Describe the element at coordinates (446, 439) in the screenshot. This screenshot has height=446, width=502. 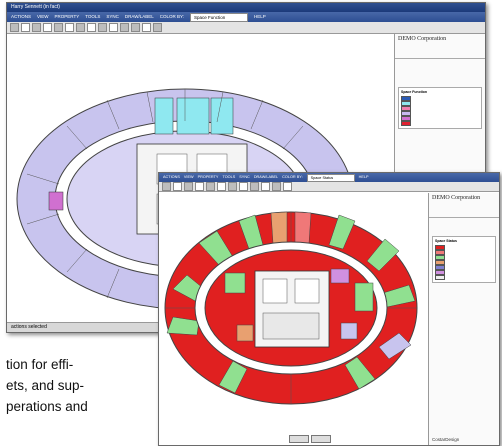
I see `sidebar-footer: CostarDesign` at that location.